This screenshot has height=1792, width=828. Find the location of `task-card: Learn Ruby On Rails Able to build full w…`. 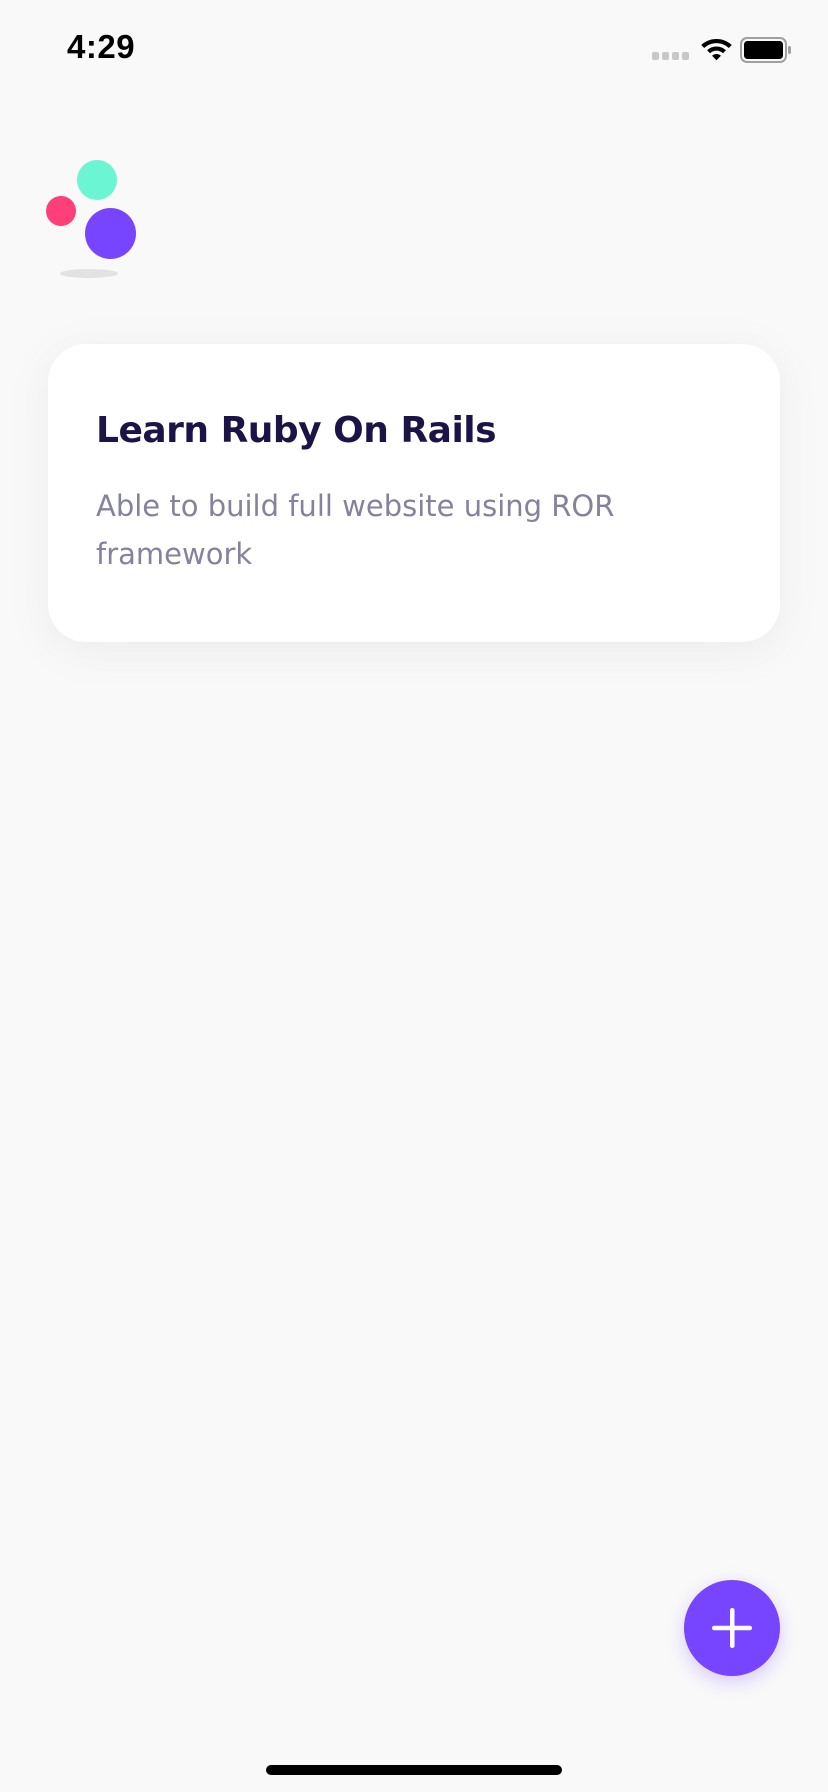

task-card: Learn Ruby On Rails Able to build full w… is located at coordinates (414, 493).